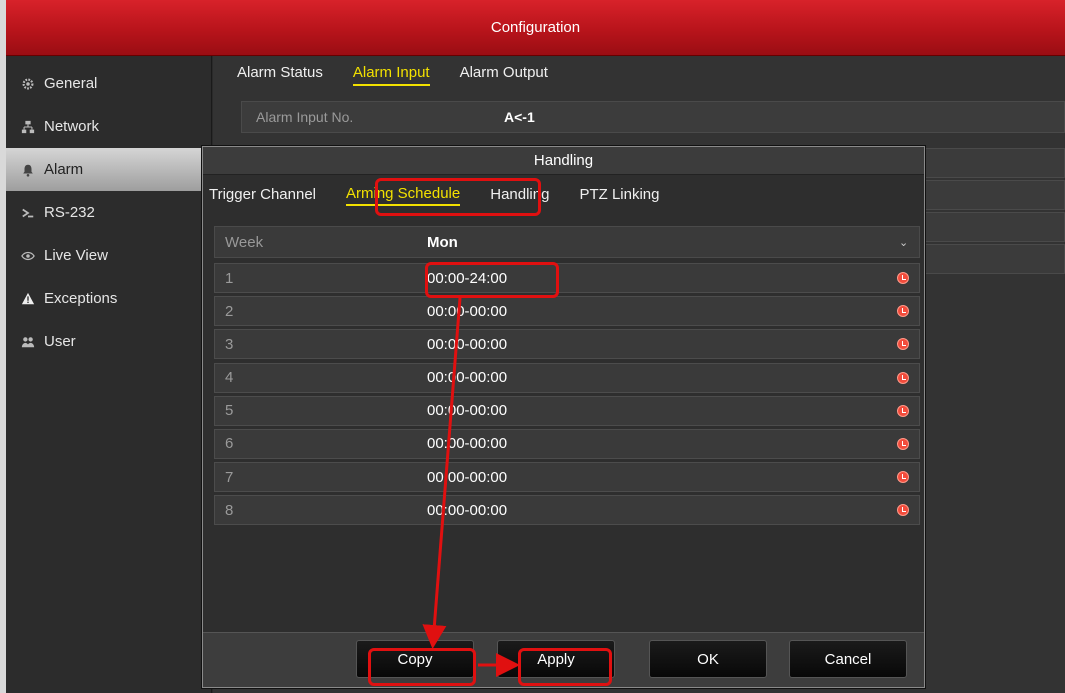  What do you see at coordinates (28, 256) in the screenshot?
I see `eye-icon` at bounding box center [28, 256].